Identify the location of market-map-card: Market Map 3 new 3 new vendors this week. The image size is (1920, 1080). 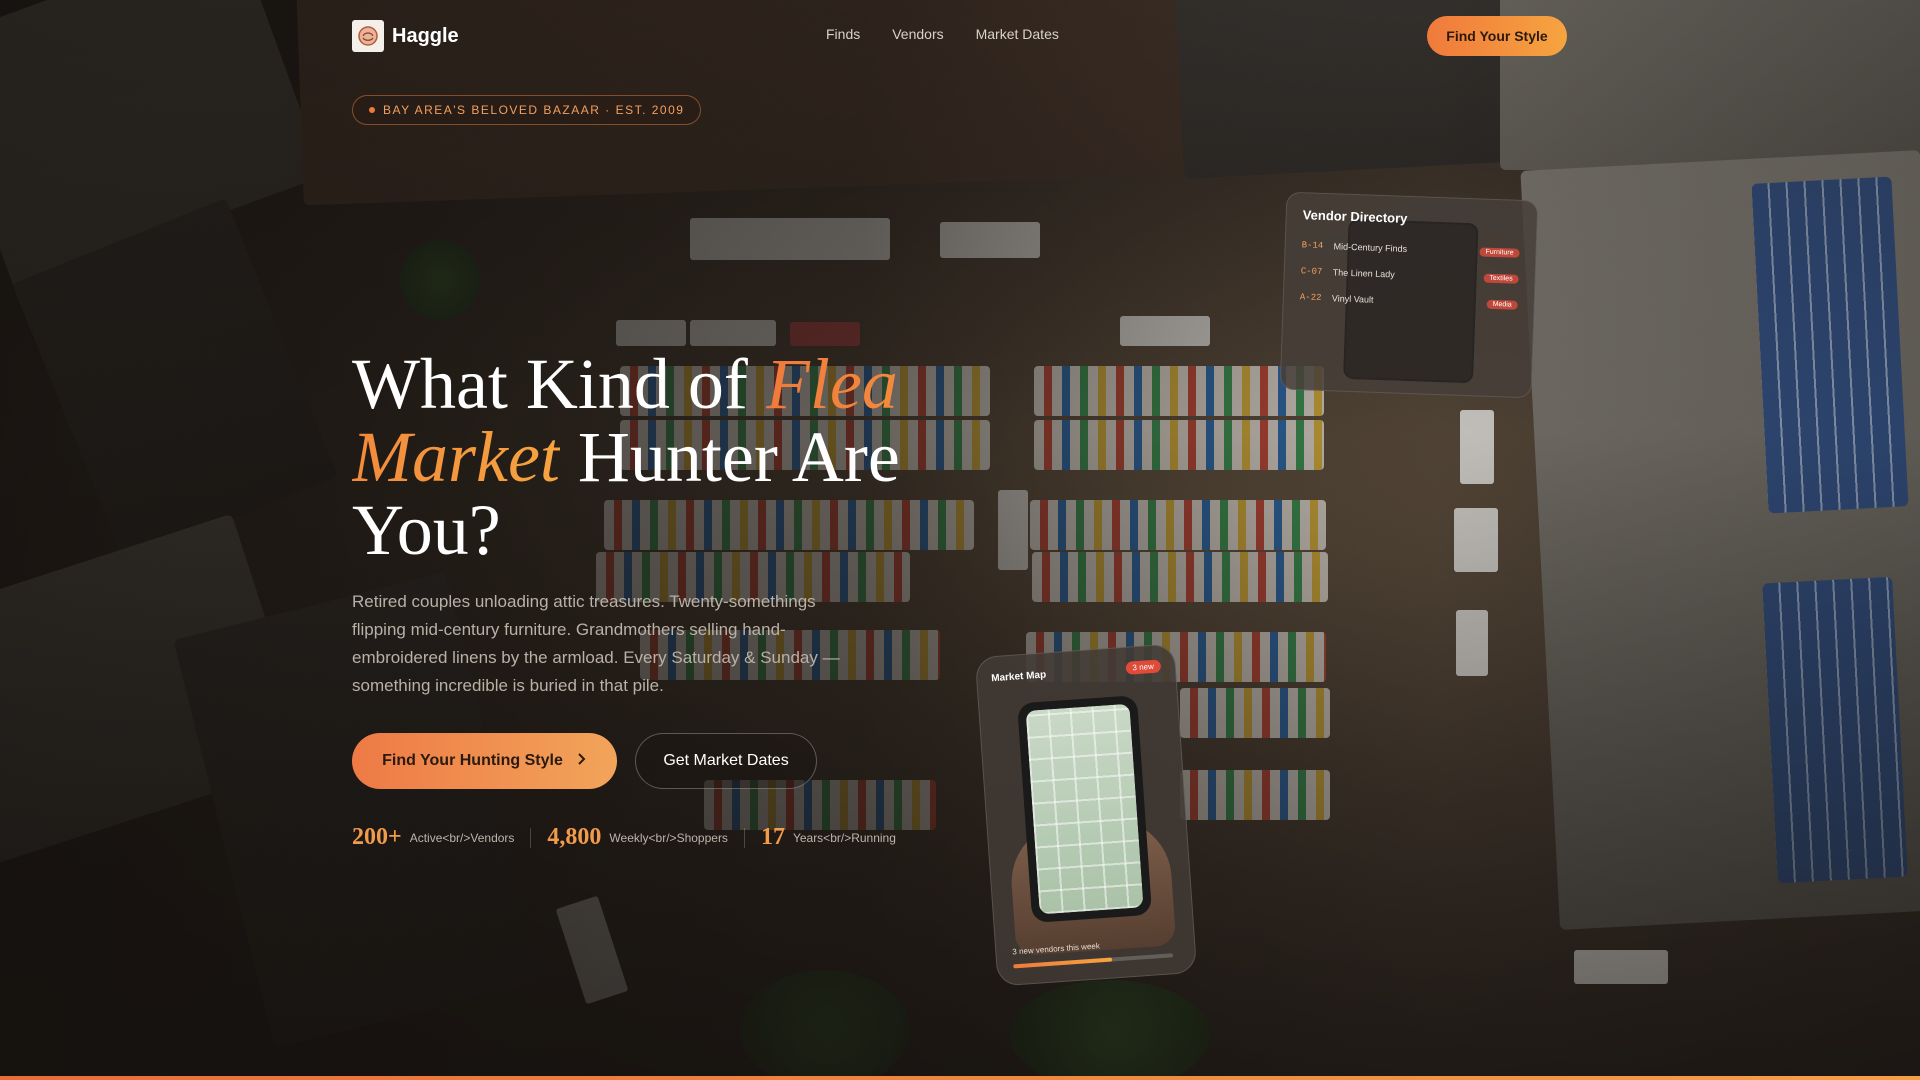
(1086, 815).